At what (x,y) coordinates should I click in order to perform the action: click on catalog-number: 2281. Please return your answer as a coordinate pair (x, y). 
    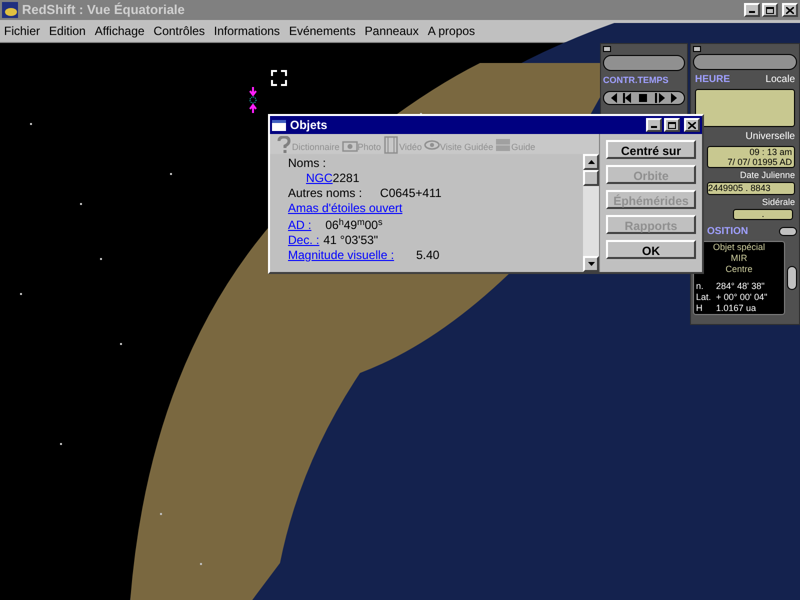
    Looking at the image, I should click on (346, 178).